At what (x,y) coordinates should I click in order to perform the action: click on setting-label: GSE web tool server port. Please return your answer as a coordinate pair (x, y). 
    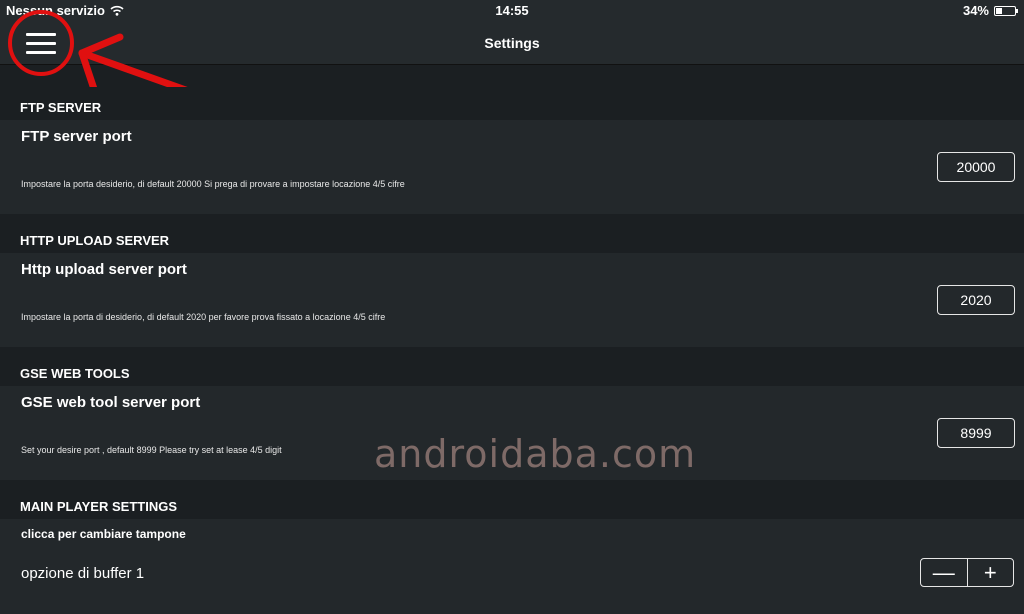
    Looking at the image, I should click on (111, 402).